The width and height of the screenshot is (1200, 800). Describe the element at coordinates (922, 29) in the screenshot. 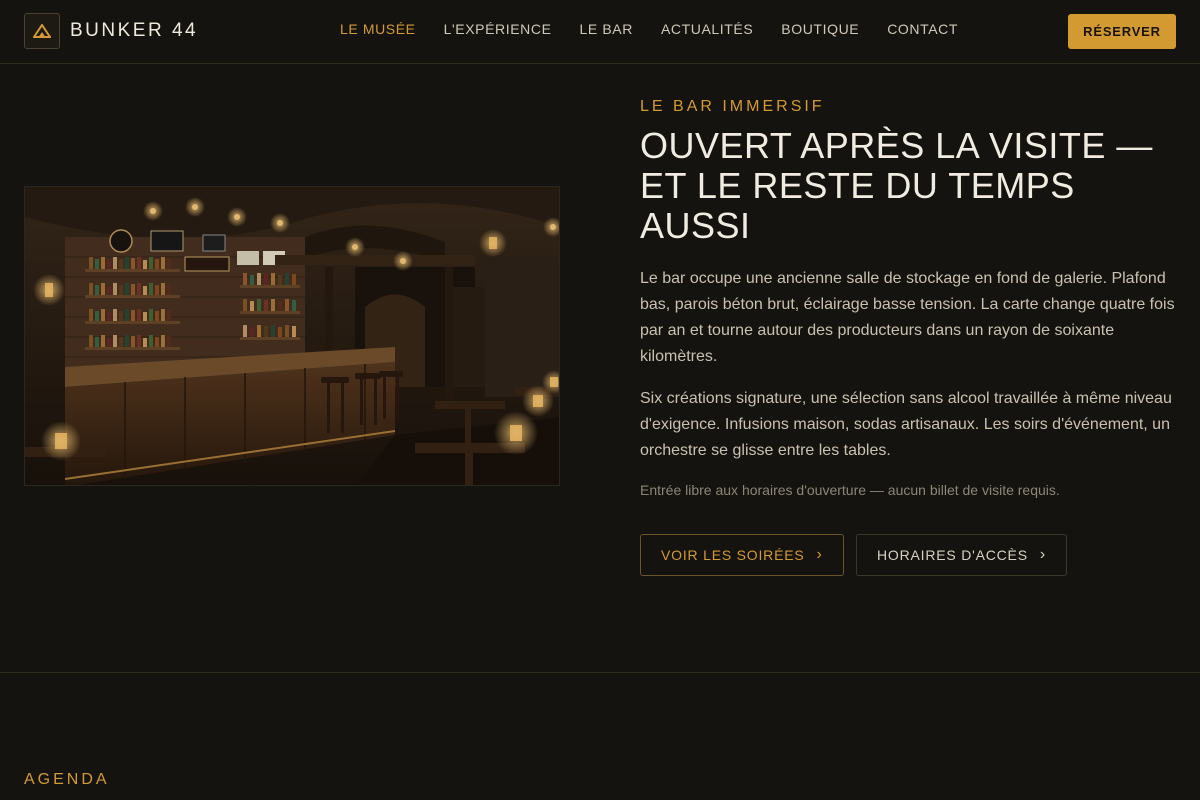

I see `nav-item-contact: CONTACT` at that location.